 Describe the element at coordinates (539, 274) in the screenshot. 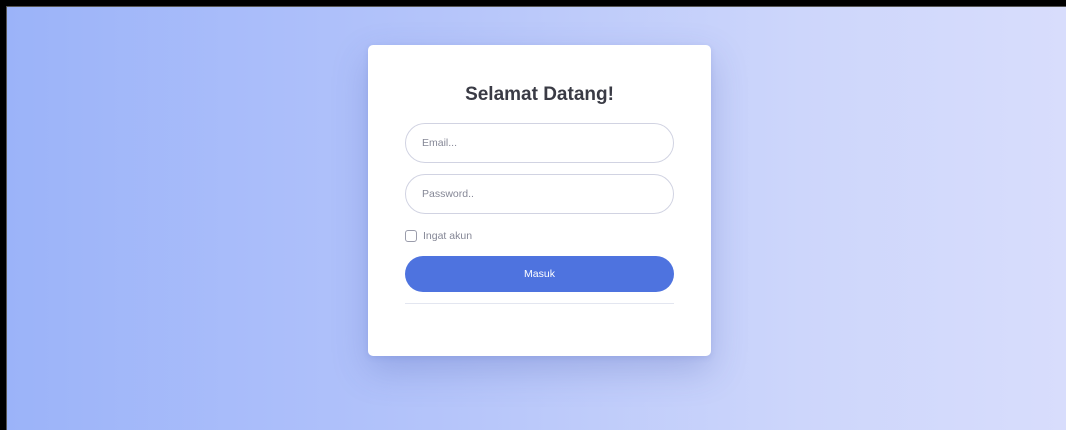

I see `login-button: Masuk` at that location.